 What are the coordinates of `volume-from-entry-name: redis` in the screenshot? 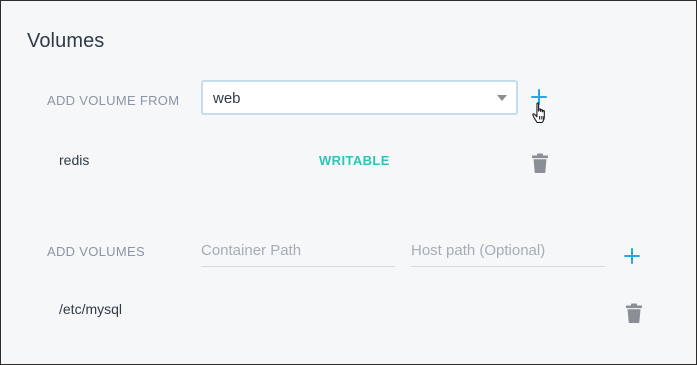 It's located at (74, 160).